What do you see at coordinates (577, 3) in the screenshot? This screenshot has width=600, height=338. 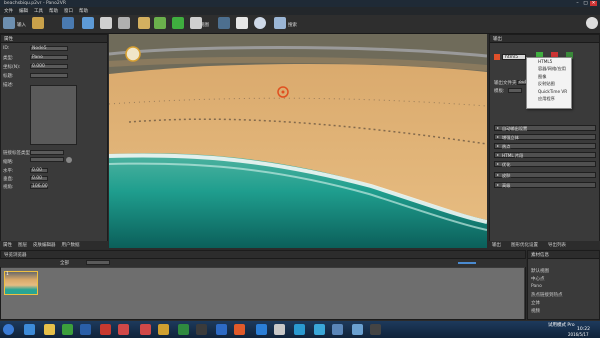 I see `minimize-button: –` at bounding box center [577, 3].